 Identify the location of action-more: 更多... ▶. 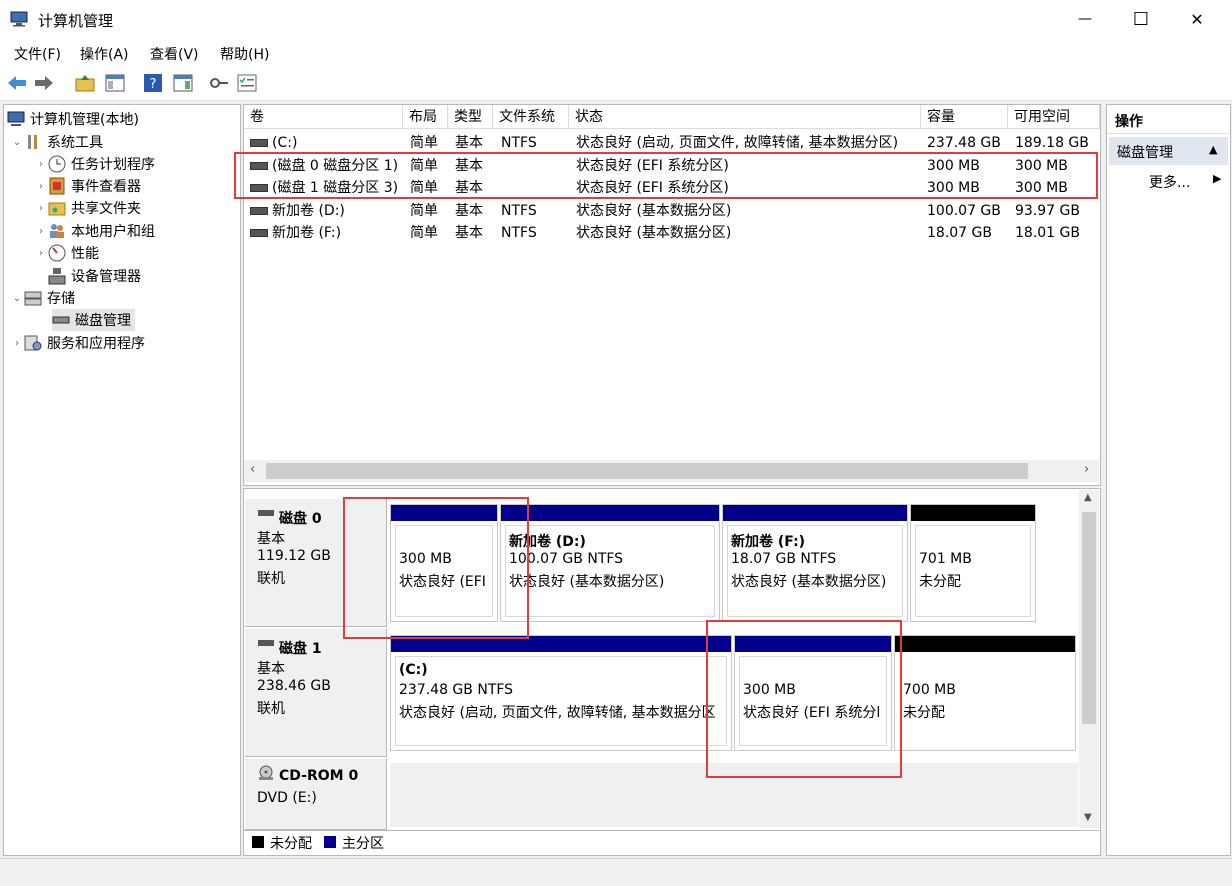
(1168, 181).